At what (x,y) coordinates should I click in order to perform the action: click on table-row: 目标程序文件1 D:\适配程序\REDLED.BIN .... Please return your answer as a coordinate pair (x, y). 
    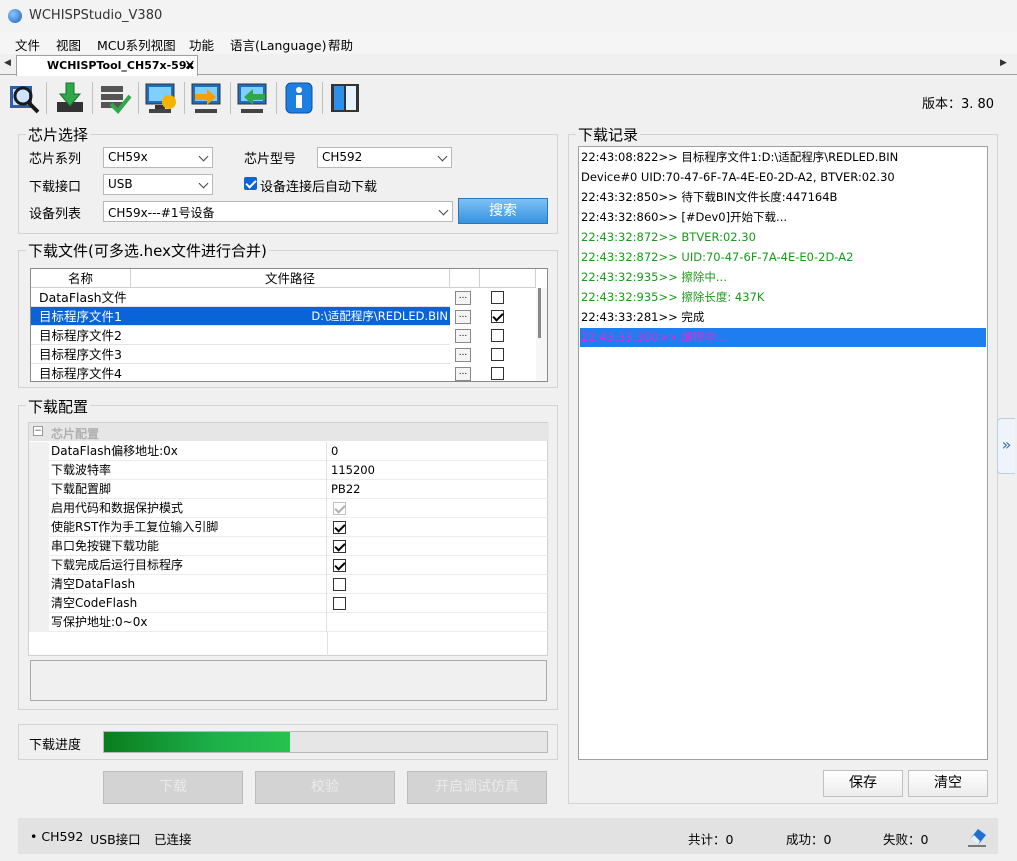
    Looking at the image, I should click on (283, 316).